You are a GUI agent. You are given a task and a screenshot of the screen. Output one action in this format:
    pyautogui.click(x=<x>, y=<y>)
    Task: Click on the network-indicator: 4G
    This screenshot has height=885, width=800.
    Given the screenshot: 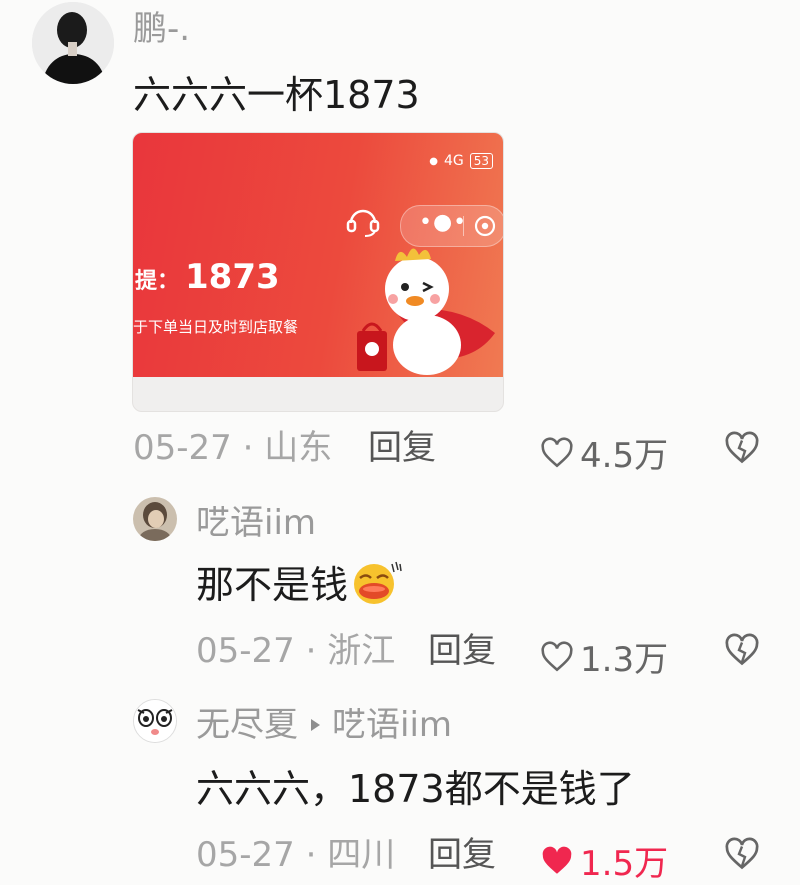 What is the action you would take?
    pyautogui.click(x=453, y=161)
    